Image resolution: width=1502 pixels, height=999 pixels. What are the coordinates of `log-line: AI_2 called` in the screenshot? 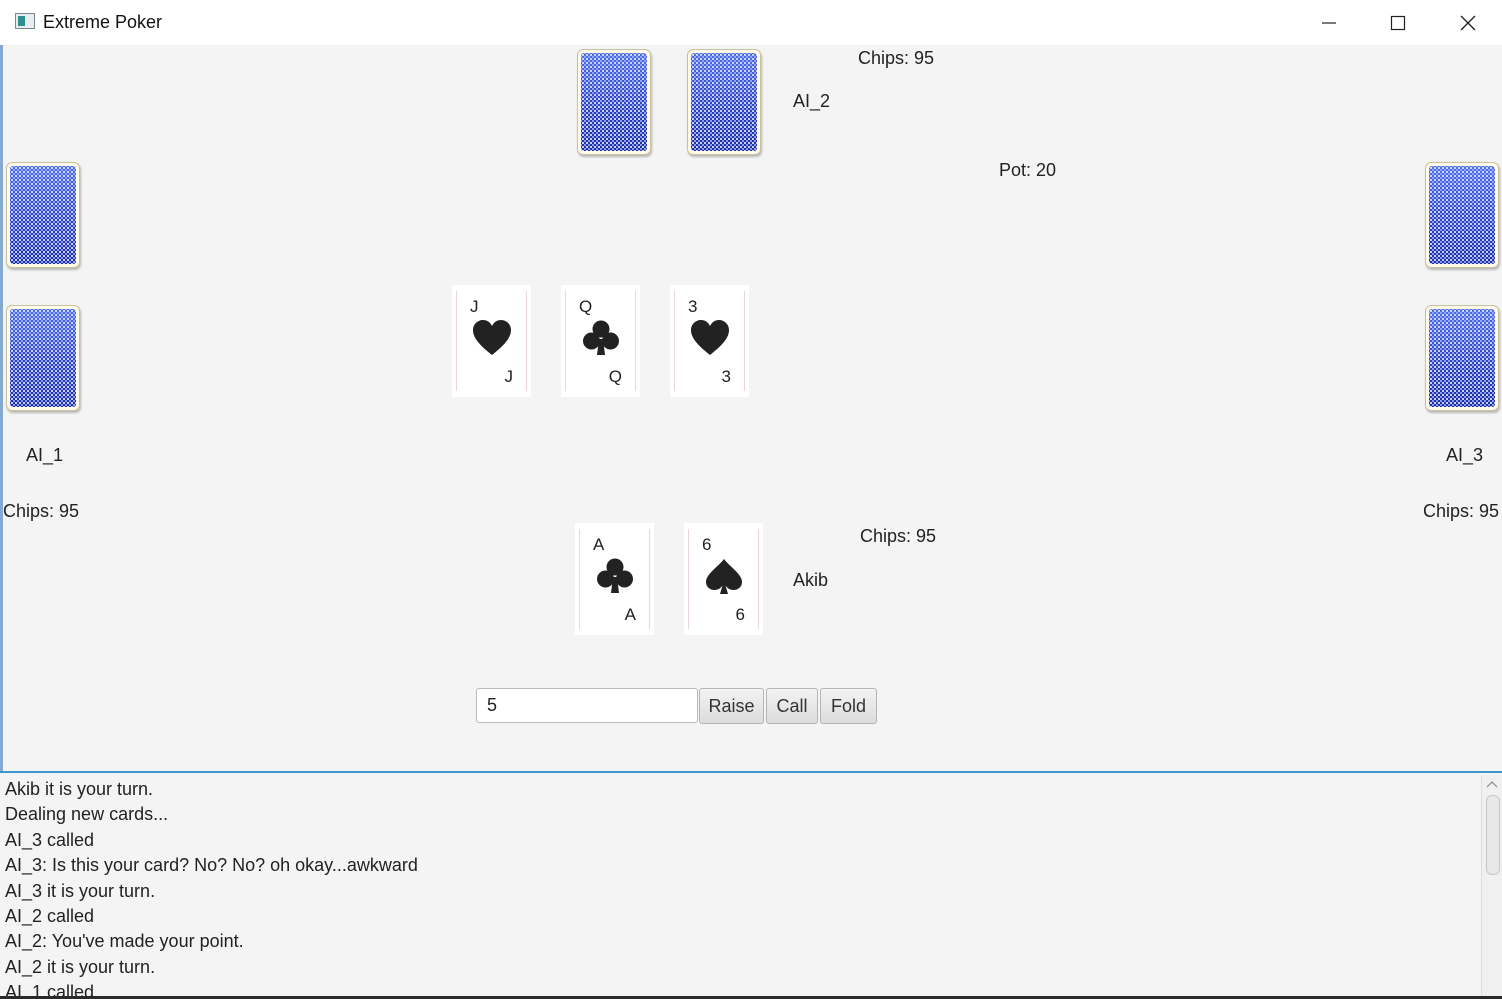 It's located at (50, 916).